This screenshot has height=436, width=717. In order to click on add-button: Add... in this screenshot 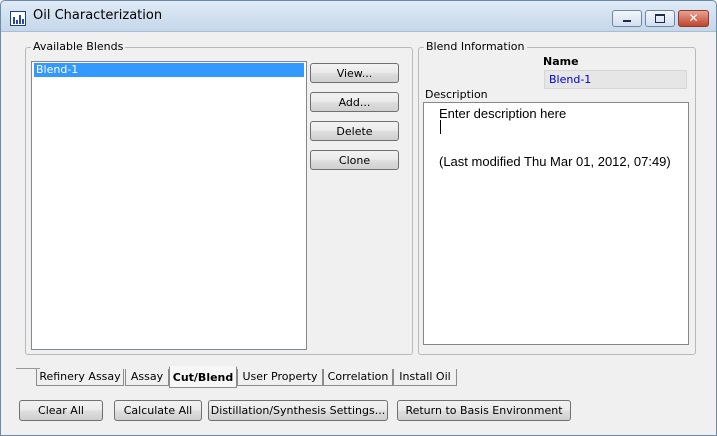, I will do `click(354, 102)`.